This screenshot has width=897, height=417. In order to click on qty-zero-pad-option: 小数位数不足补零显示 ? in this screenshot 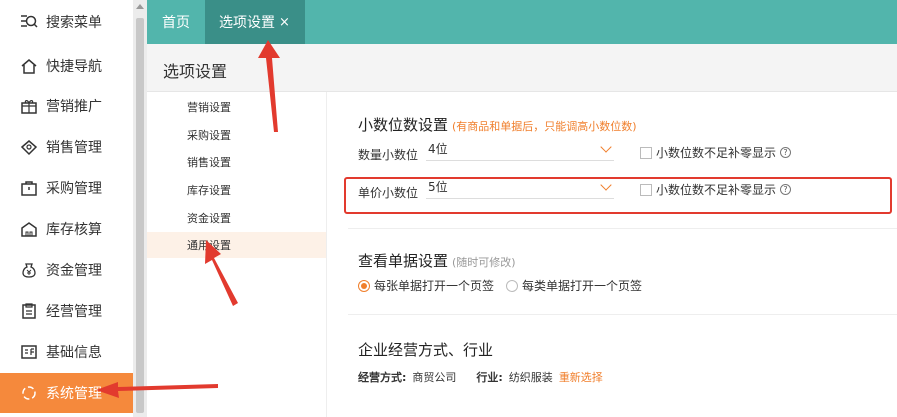, I will do `click(716, 152)`.